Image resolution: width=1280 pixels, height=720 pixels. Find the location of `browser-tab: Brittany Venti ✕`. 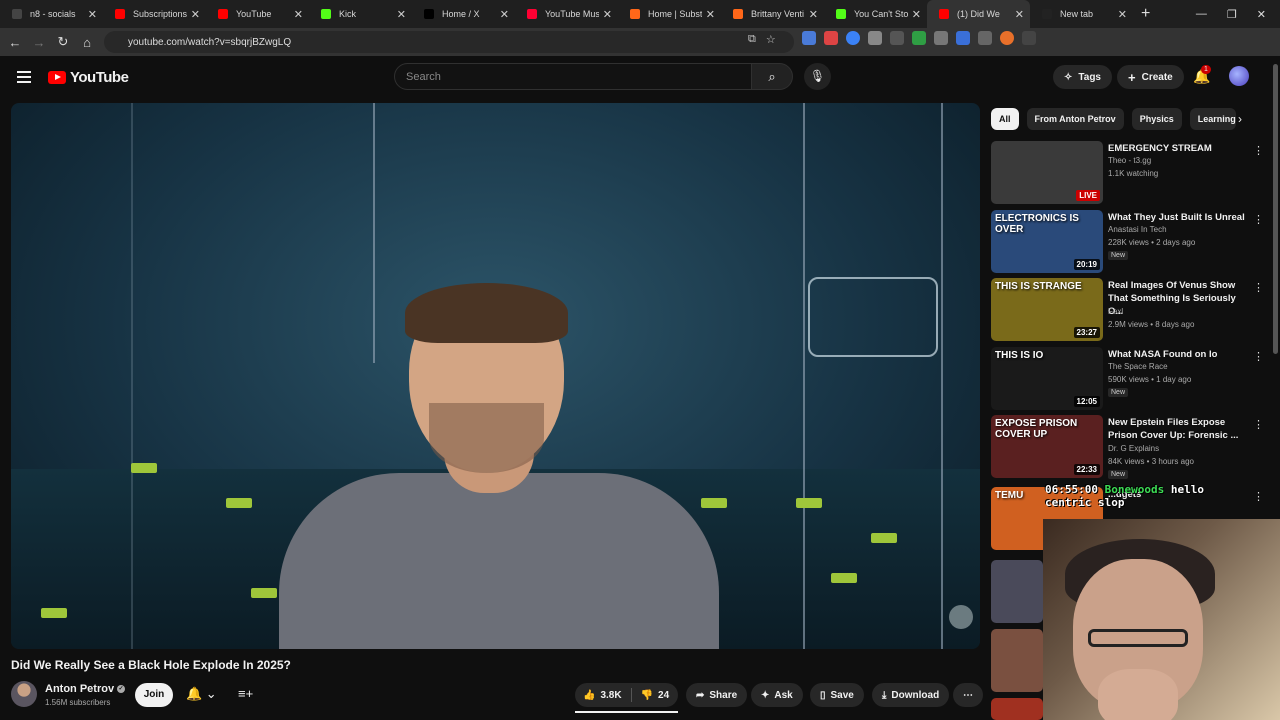

browser-tab: Brittany Venti ✕ is located at coordinates (772, 14).